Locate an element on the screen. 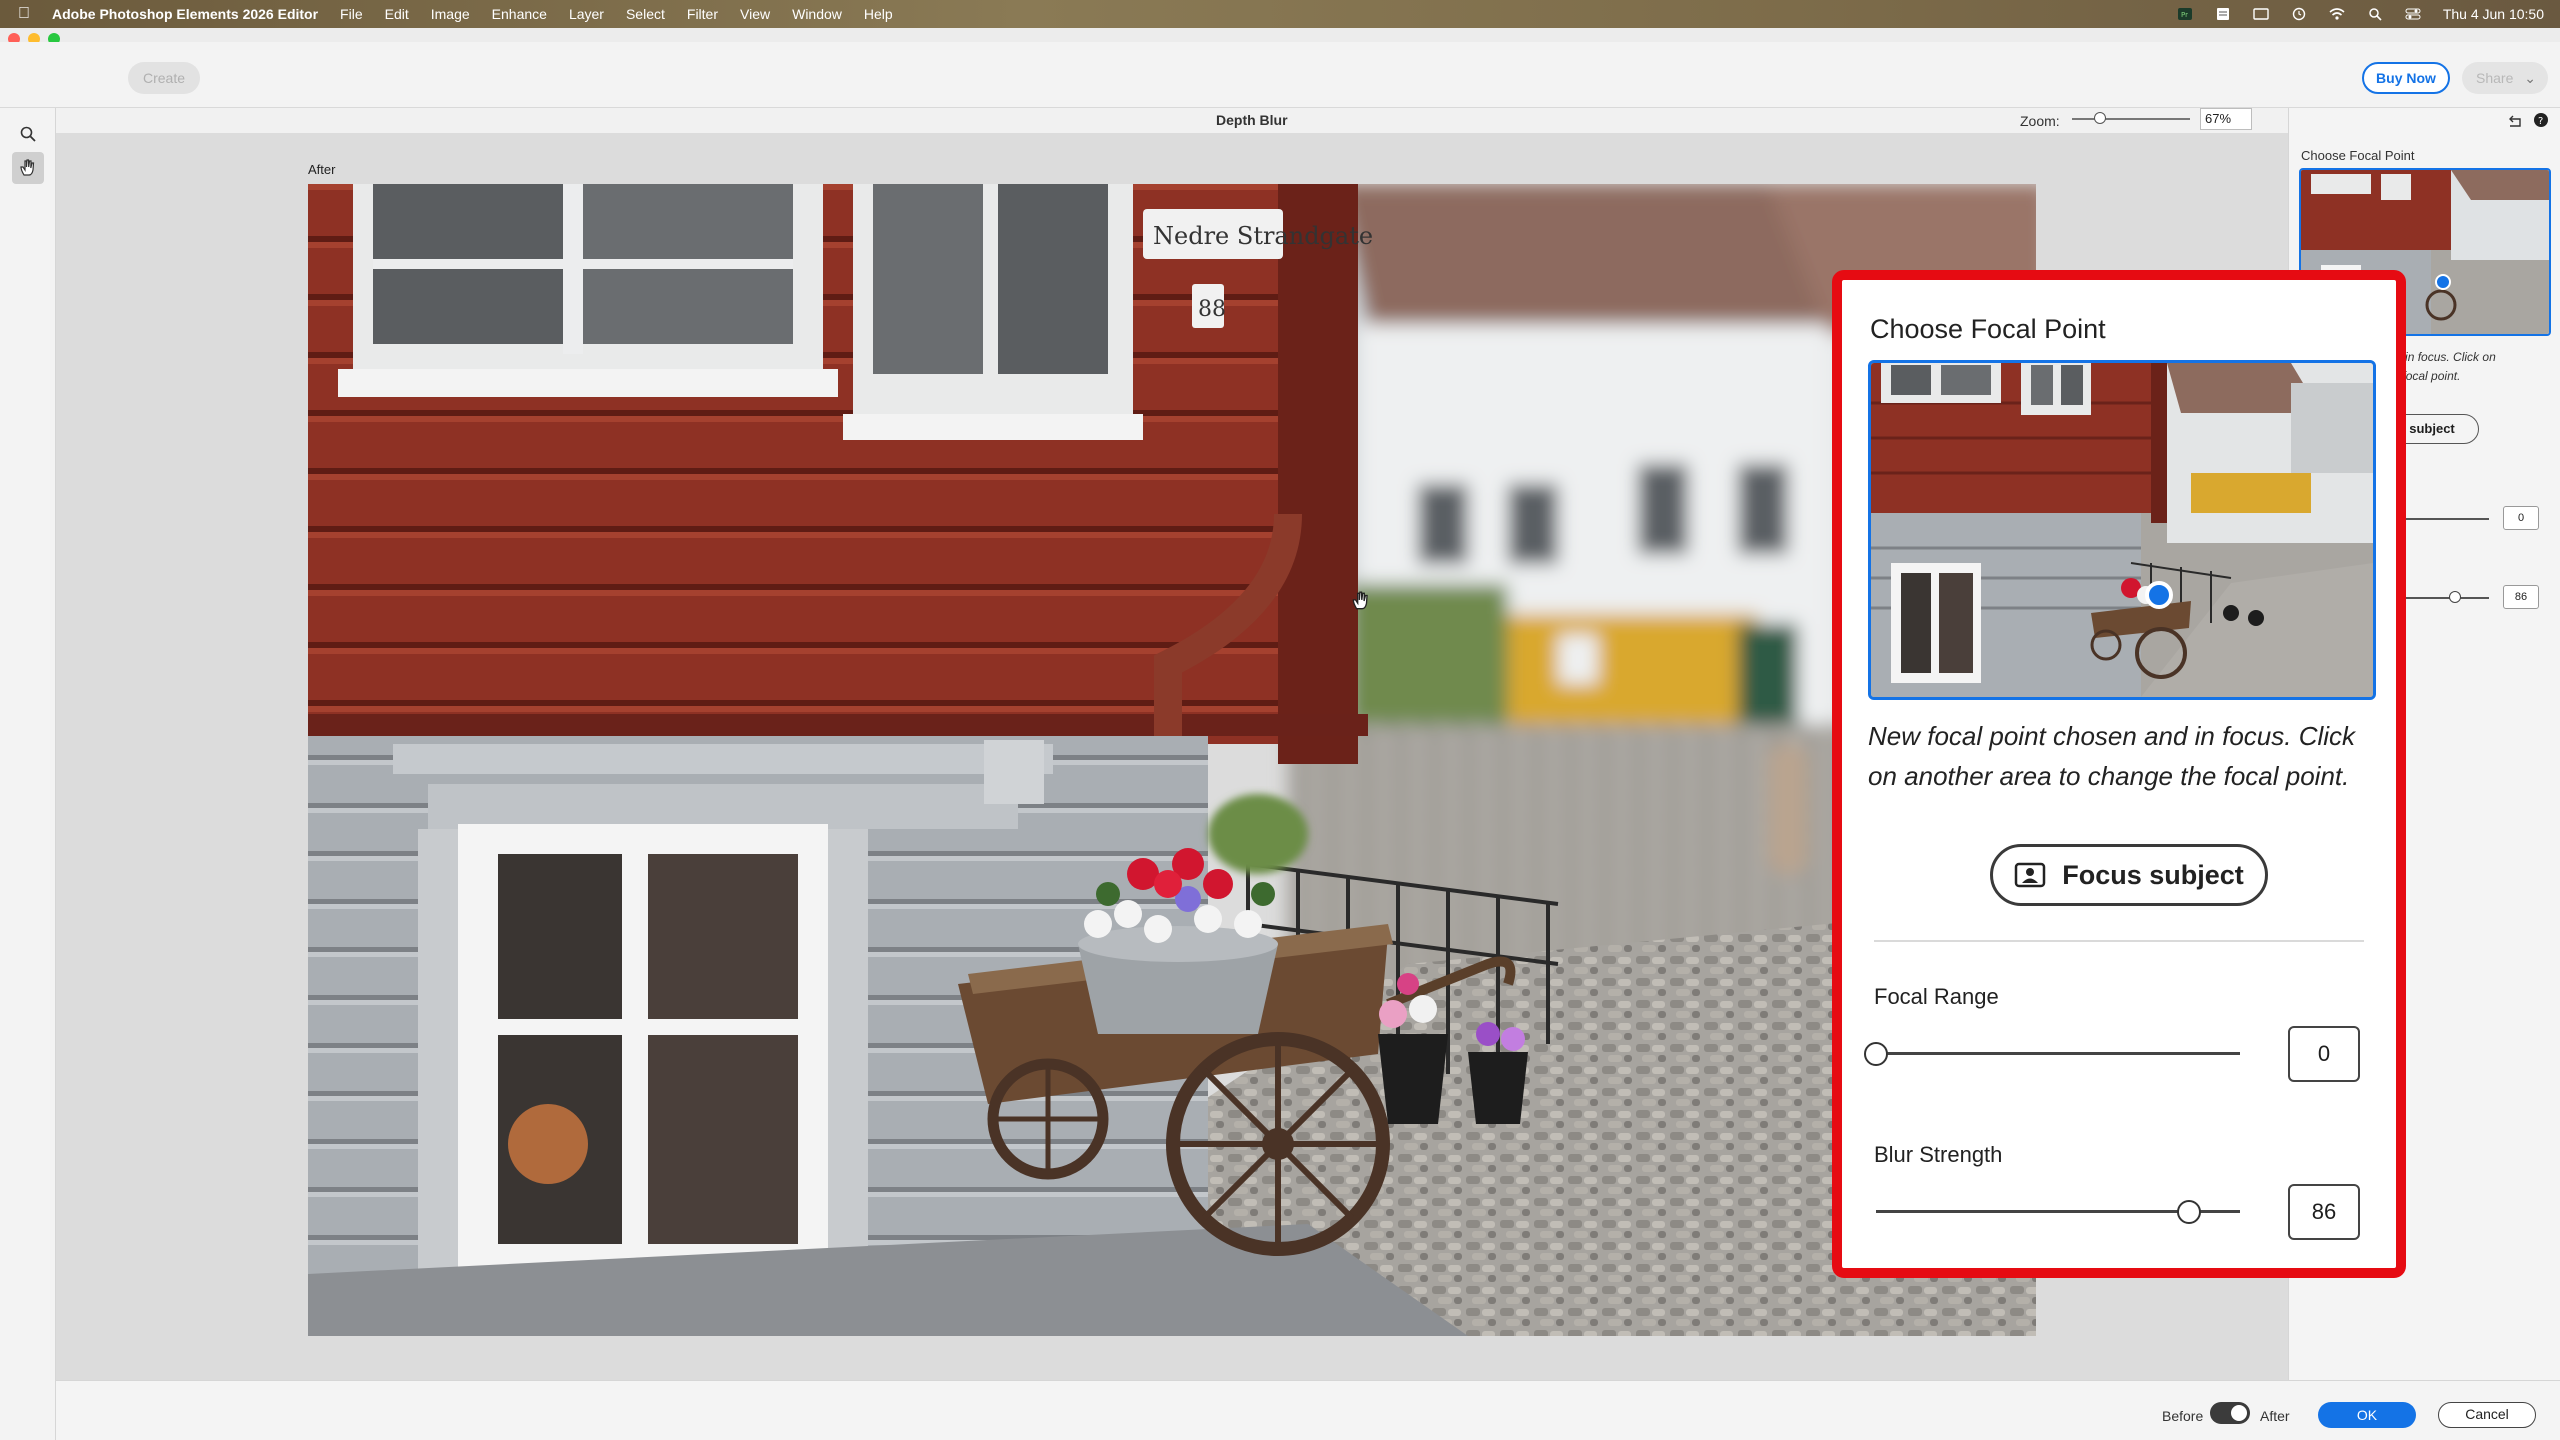 The image size is (2560, 1440). buy-now-button: Buy Now is located at coordinates (2406, 78).